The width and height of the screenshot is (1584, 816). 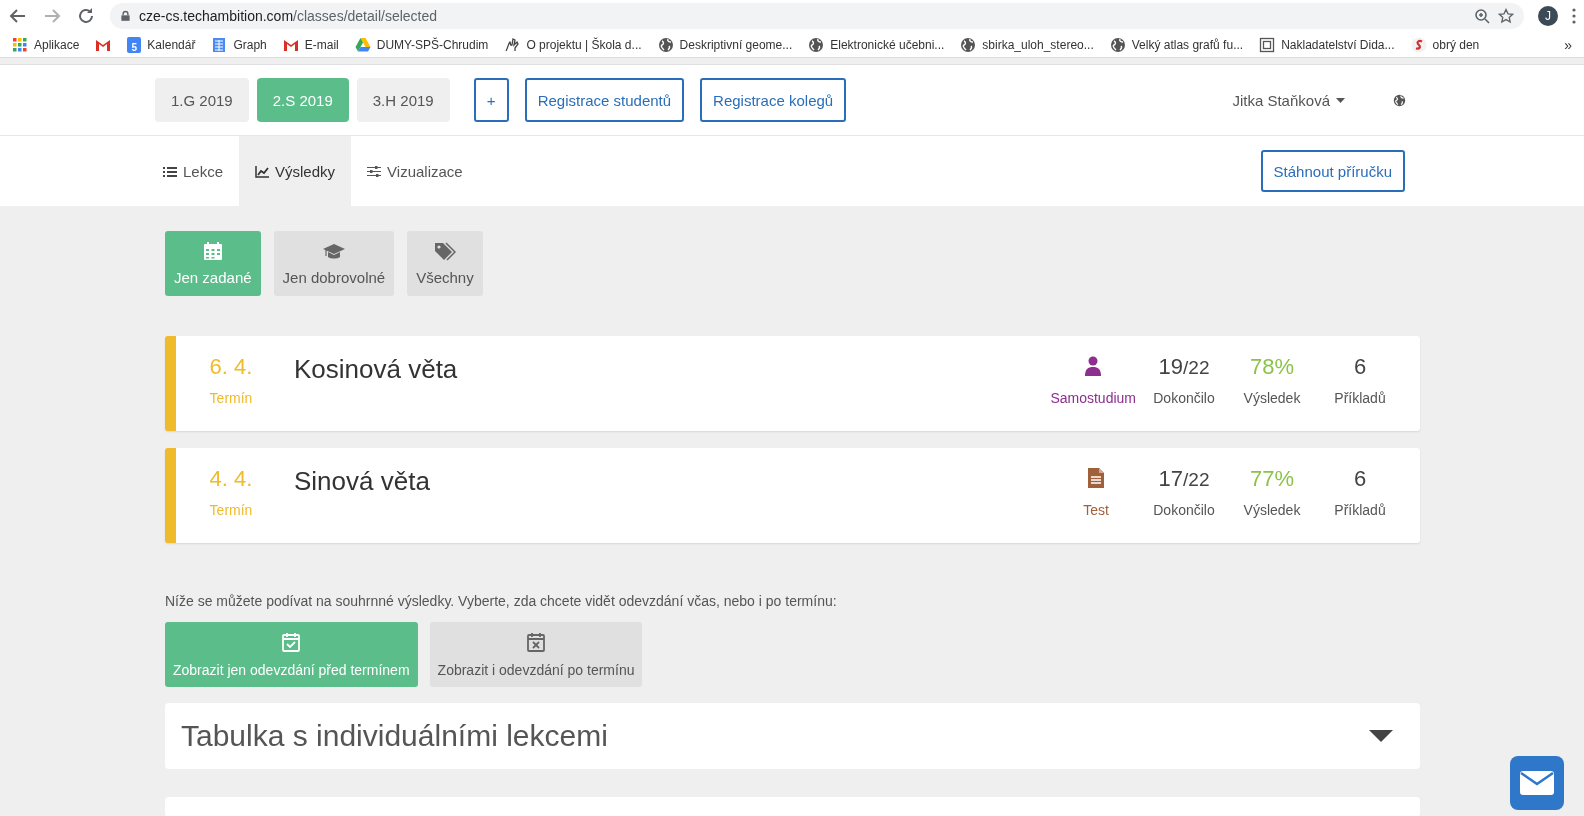 I want to click on bookmarks-overflow: », so click(x=1568, y=44).